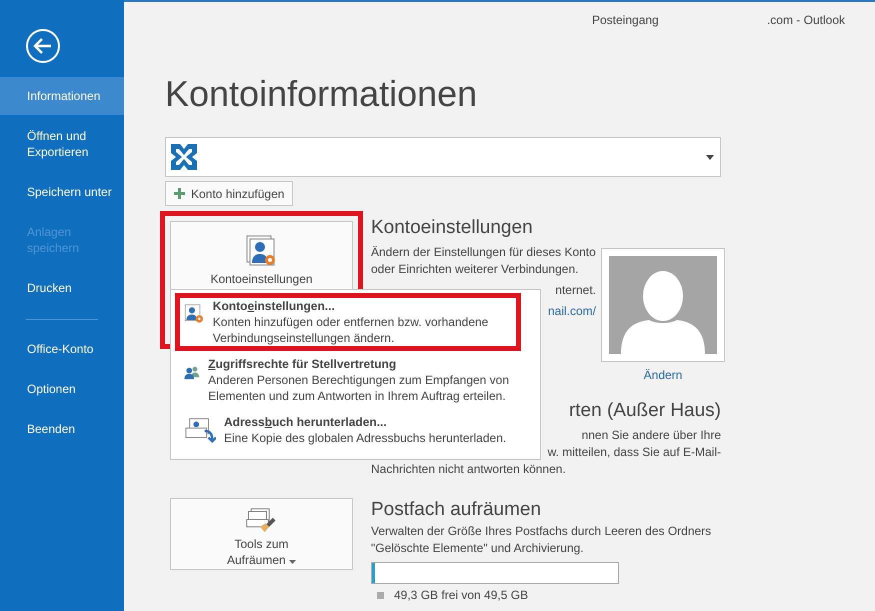 This screenshot has width=875, height=611. Describe the element at coordinates (303, 364) in the screenshot. I see `menu-item-title: Zugriffsrechte für Stellvertretung` at that location.